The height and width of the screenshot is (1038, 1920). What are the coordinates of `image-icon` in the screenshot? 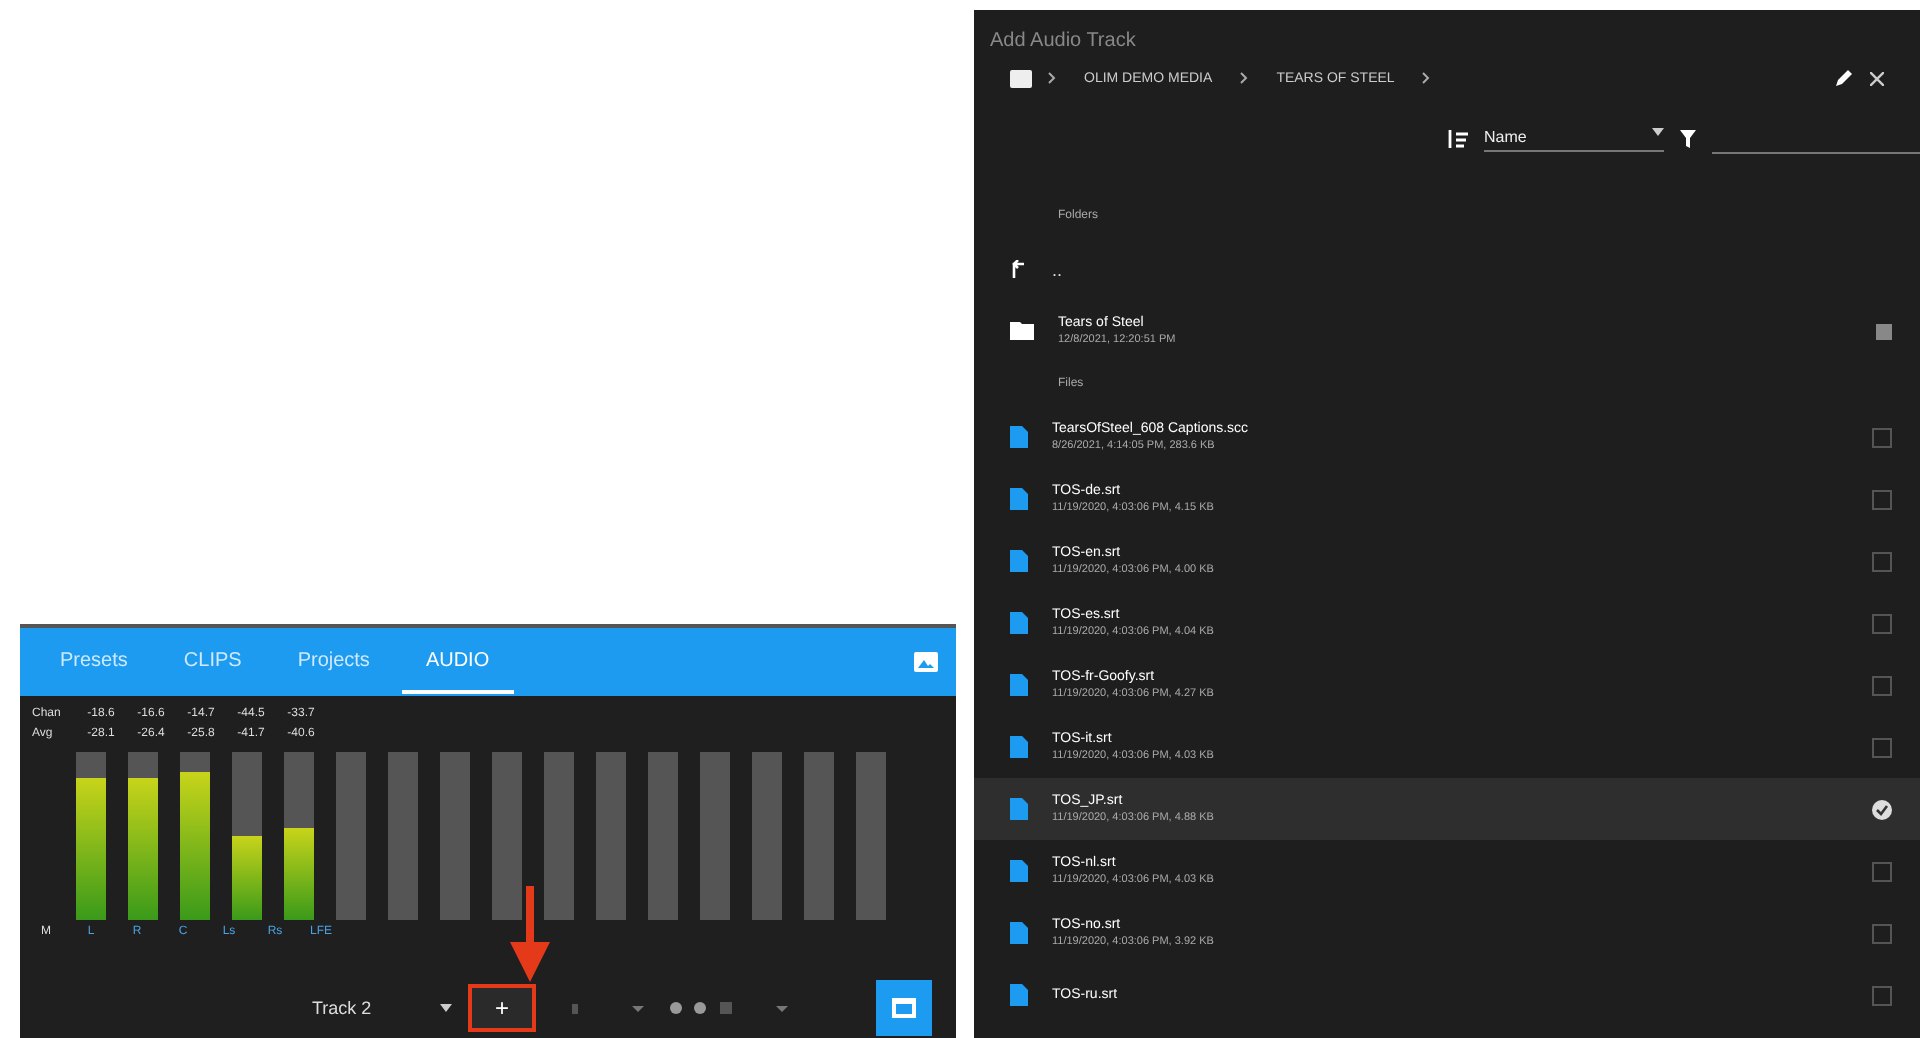 It's located at (926, 662).